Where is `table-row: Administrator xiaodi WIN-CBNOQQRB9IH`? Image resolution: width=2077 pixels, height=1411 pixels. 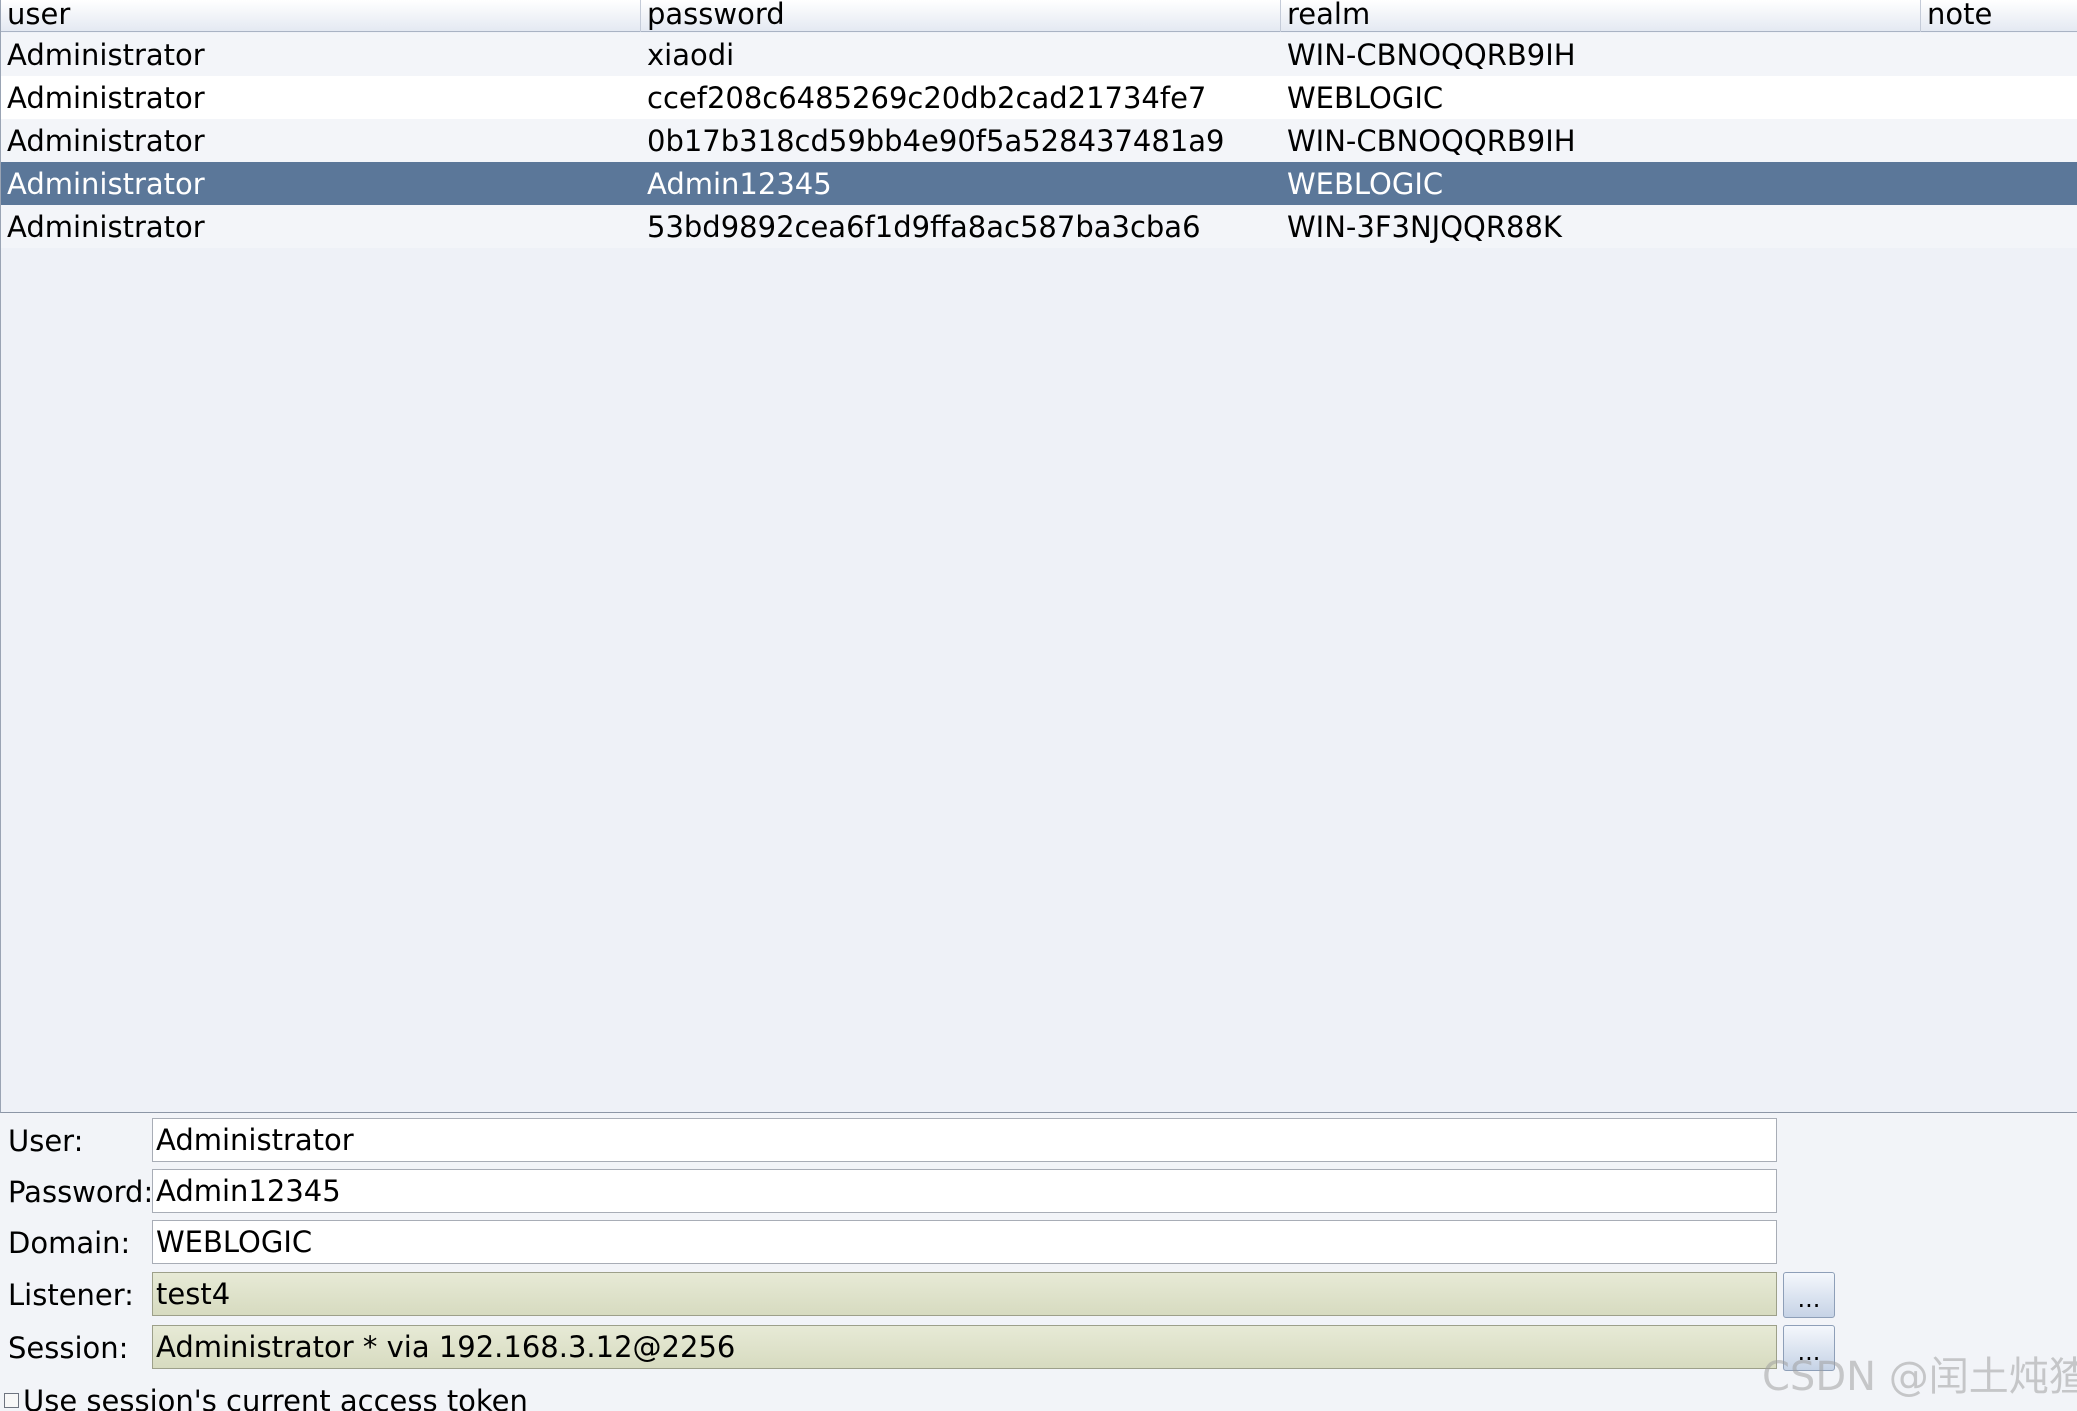 table-row: Administrator xiaodi WIN-CBNOQQRB9IH is located at coordinates (1039, 54).